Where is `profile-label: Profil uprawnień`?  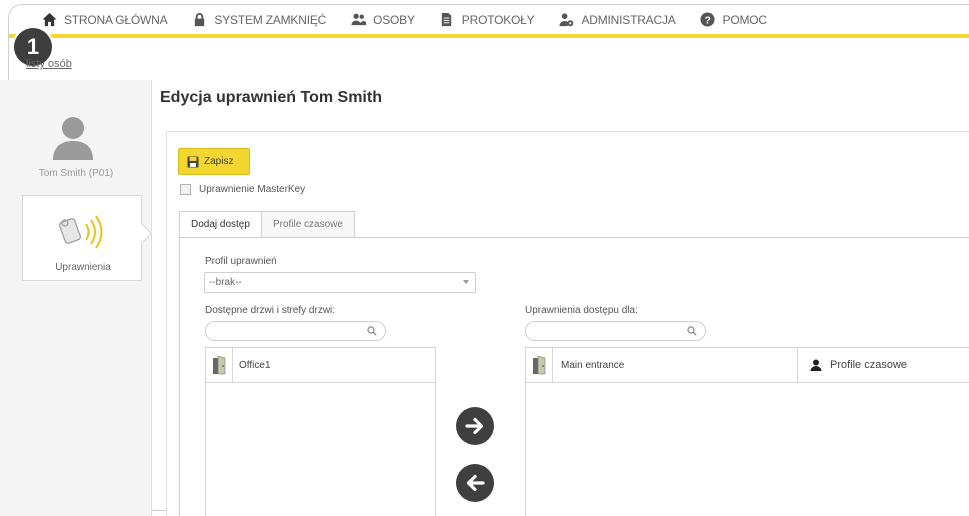 profile-label: Profil uprawnień is located at coordinates (241, 261).